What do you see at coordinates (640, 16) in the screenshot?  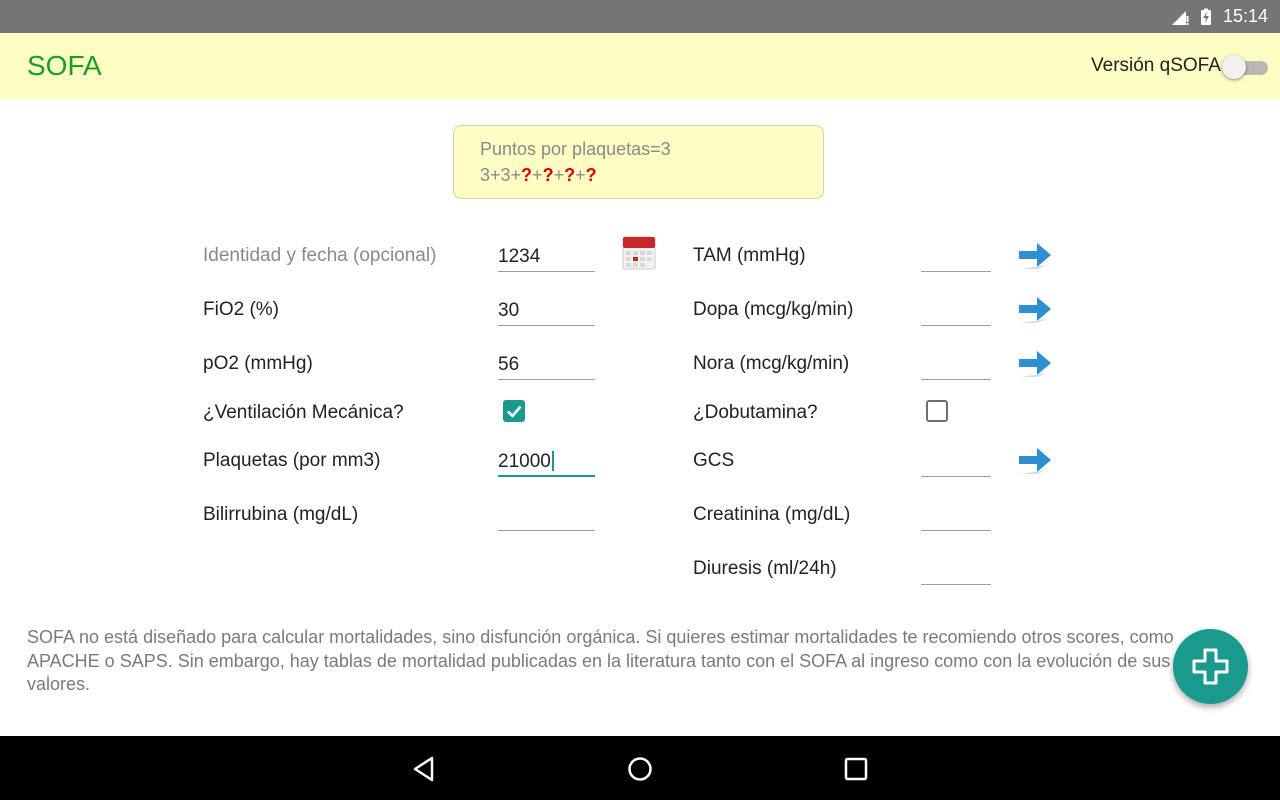 I see `status-bar: 15:14` at bounding box center [640, 16].